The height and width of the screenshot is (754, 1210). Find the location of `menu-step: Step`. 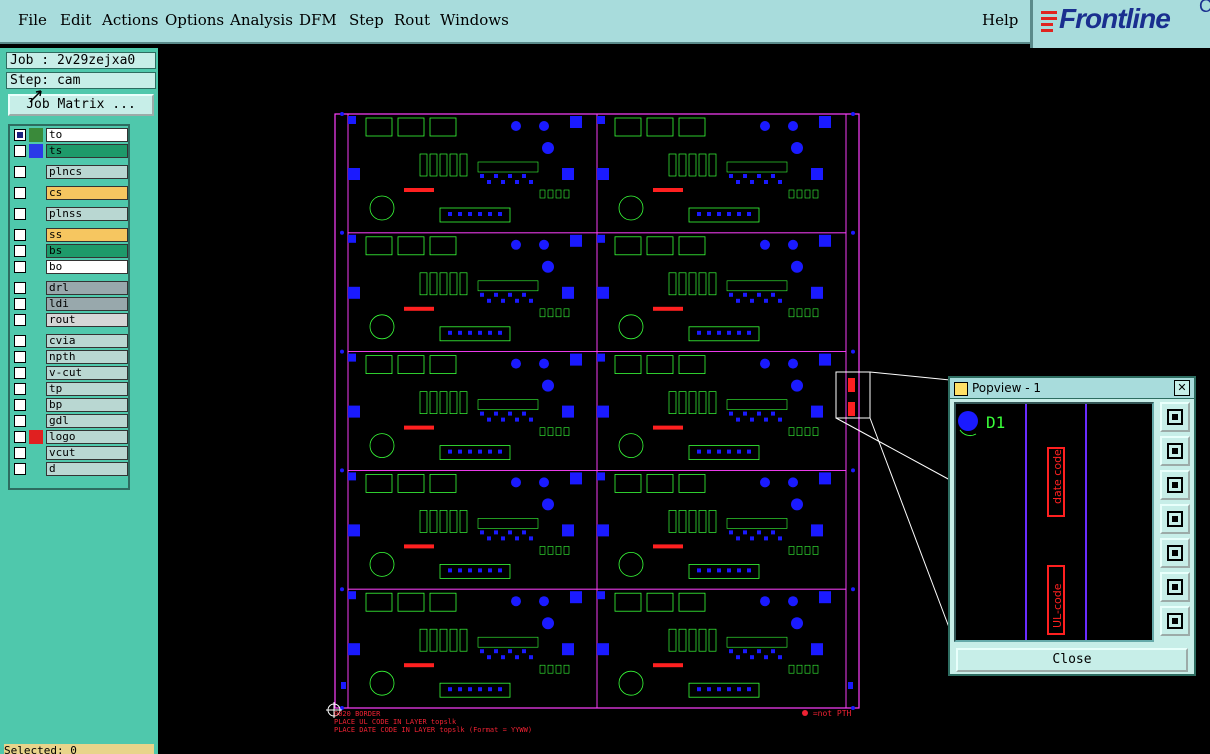

menu-step: Step is located at coordinates (366, 20).